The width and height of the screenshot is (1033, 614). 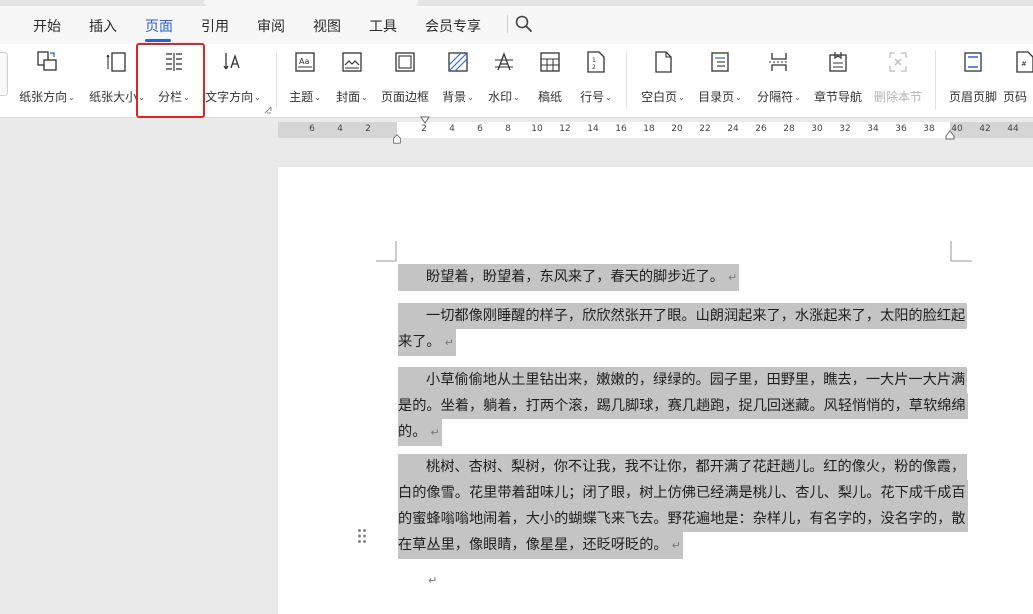 What do you see at coordinates (453, 26) in the screenshot?
I see `tab-member: 会员专享` at bounding box center [453, 26].